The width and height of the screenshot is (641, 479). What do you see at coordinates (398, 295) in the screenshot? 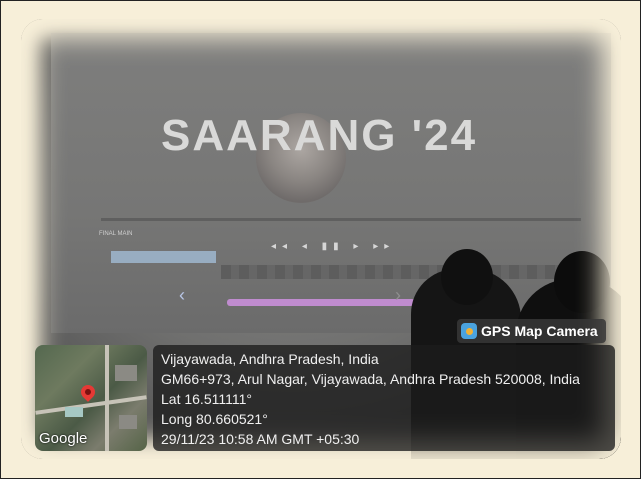
I see `chevron-right-icon: ›` at bounding box center [398, 295].